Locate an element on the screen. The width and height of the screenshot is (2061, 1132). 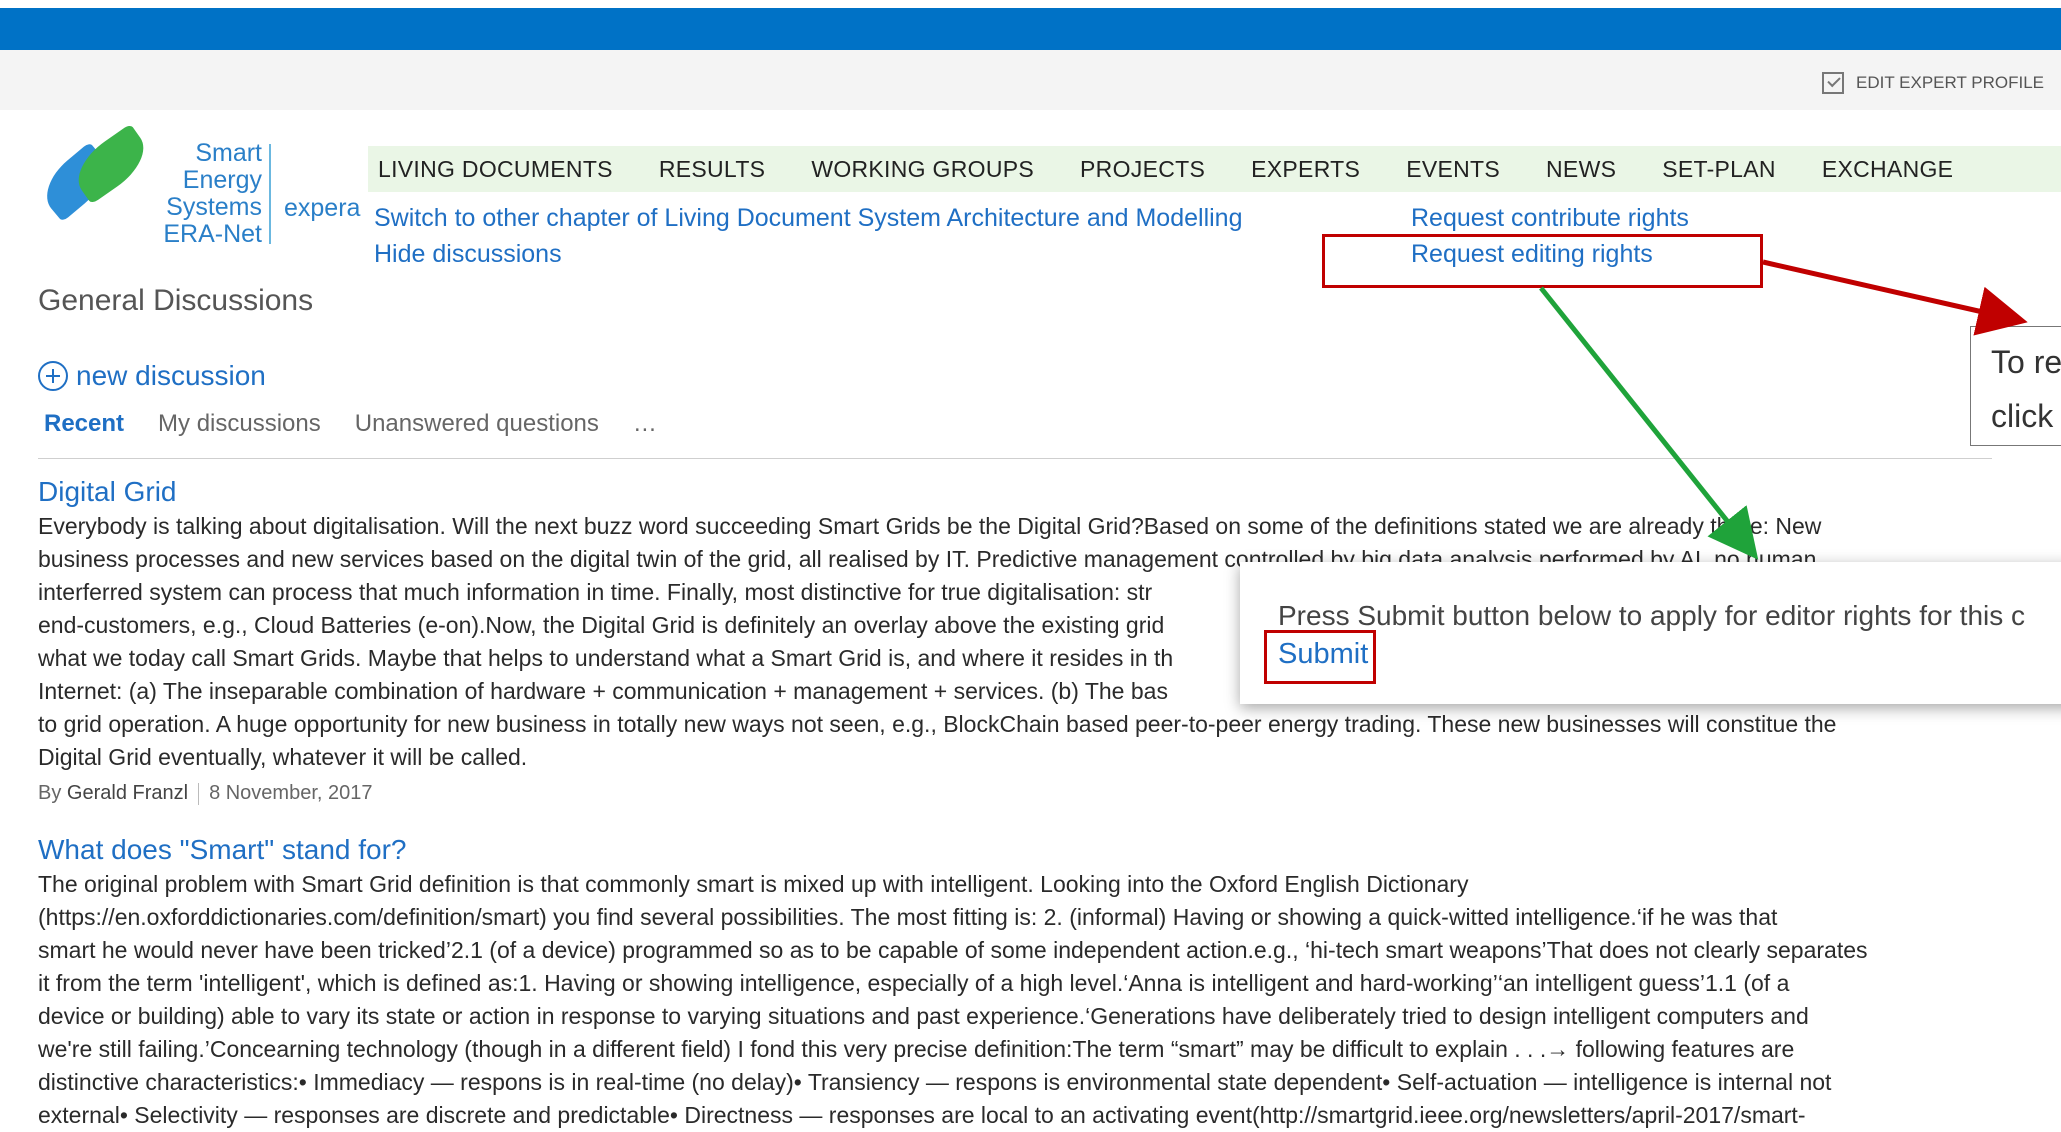
nav-item-experts: EXPERTS is located at coordinates (1305, 169).